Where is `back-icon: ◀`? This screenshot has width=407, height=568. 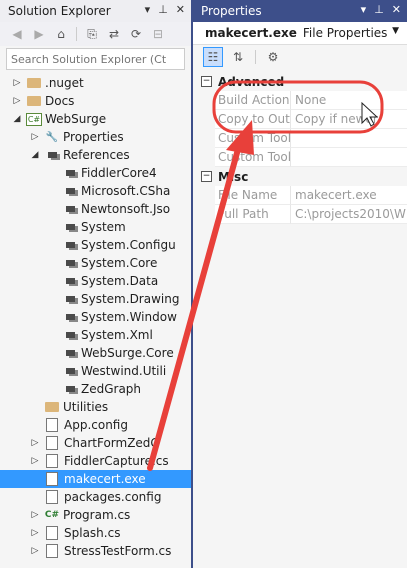
back-icon: ◀ is located at coordinates (17, 34).